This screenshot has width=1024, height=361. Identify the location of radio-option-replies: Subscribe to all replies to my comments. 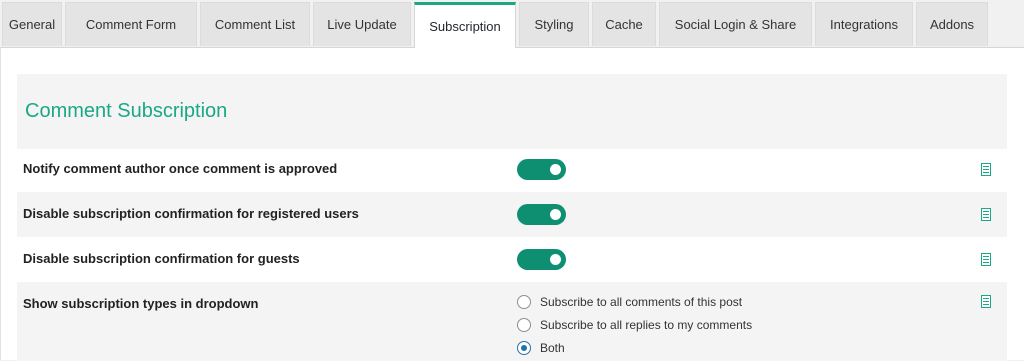
(667, 325).